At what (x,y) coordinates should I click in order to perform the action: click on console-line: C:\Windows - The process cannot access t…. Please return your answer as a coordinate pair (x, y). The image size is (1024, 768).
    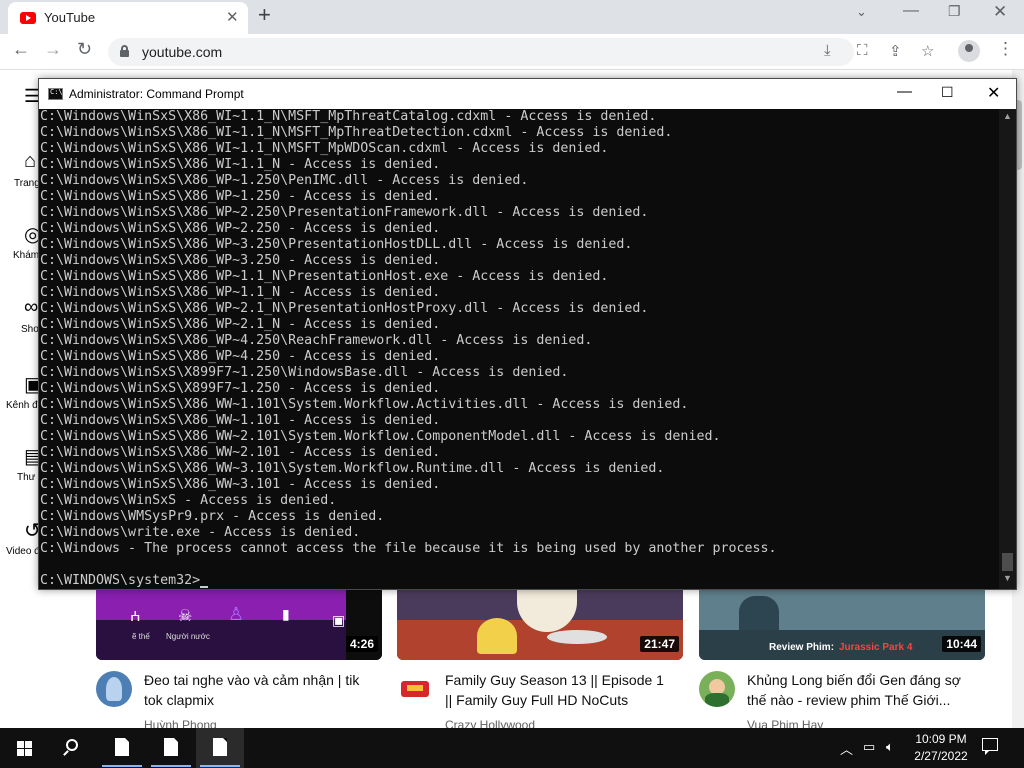
    Looking at the image, I should click on (408, 548).